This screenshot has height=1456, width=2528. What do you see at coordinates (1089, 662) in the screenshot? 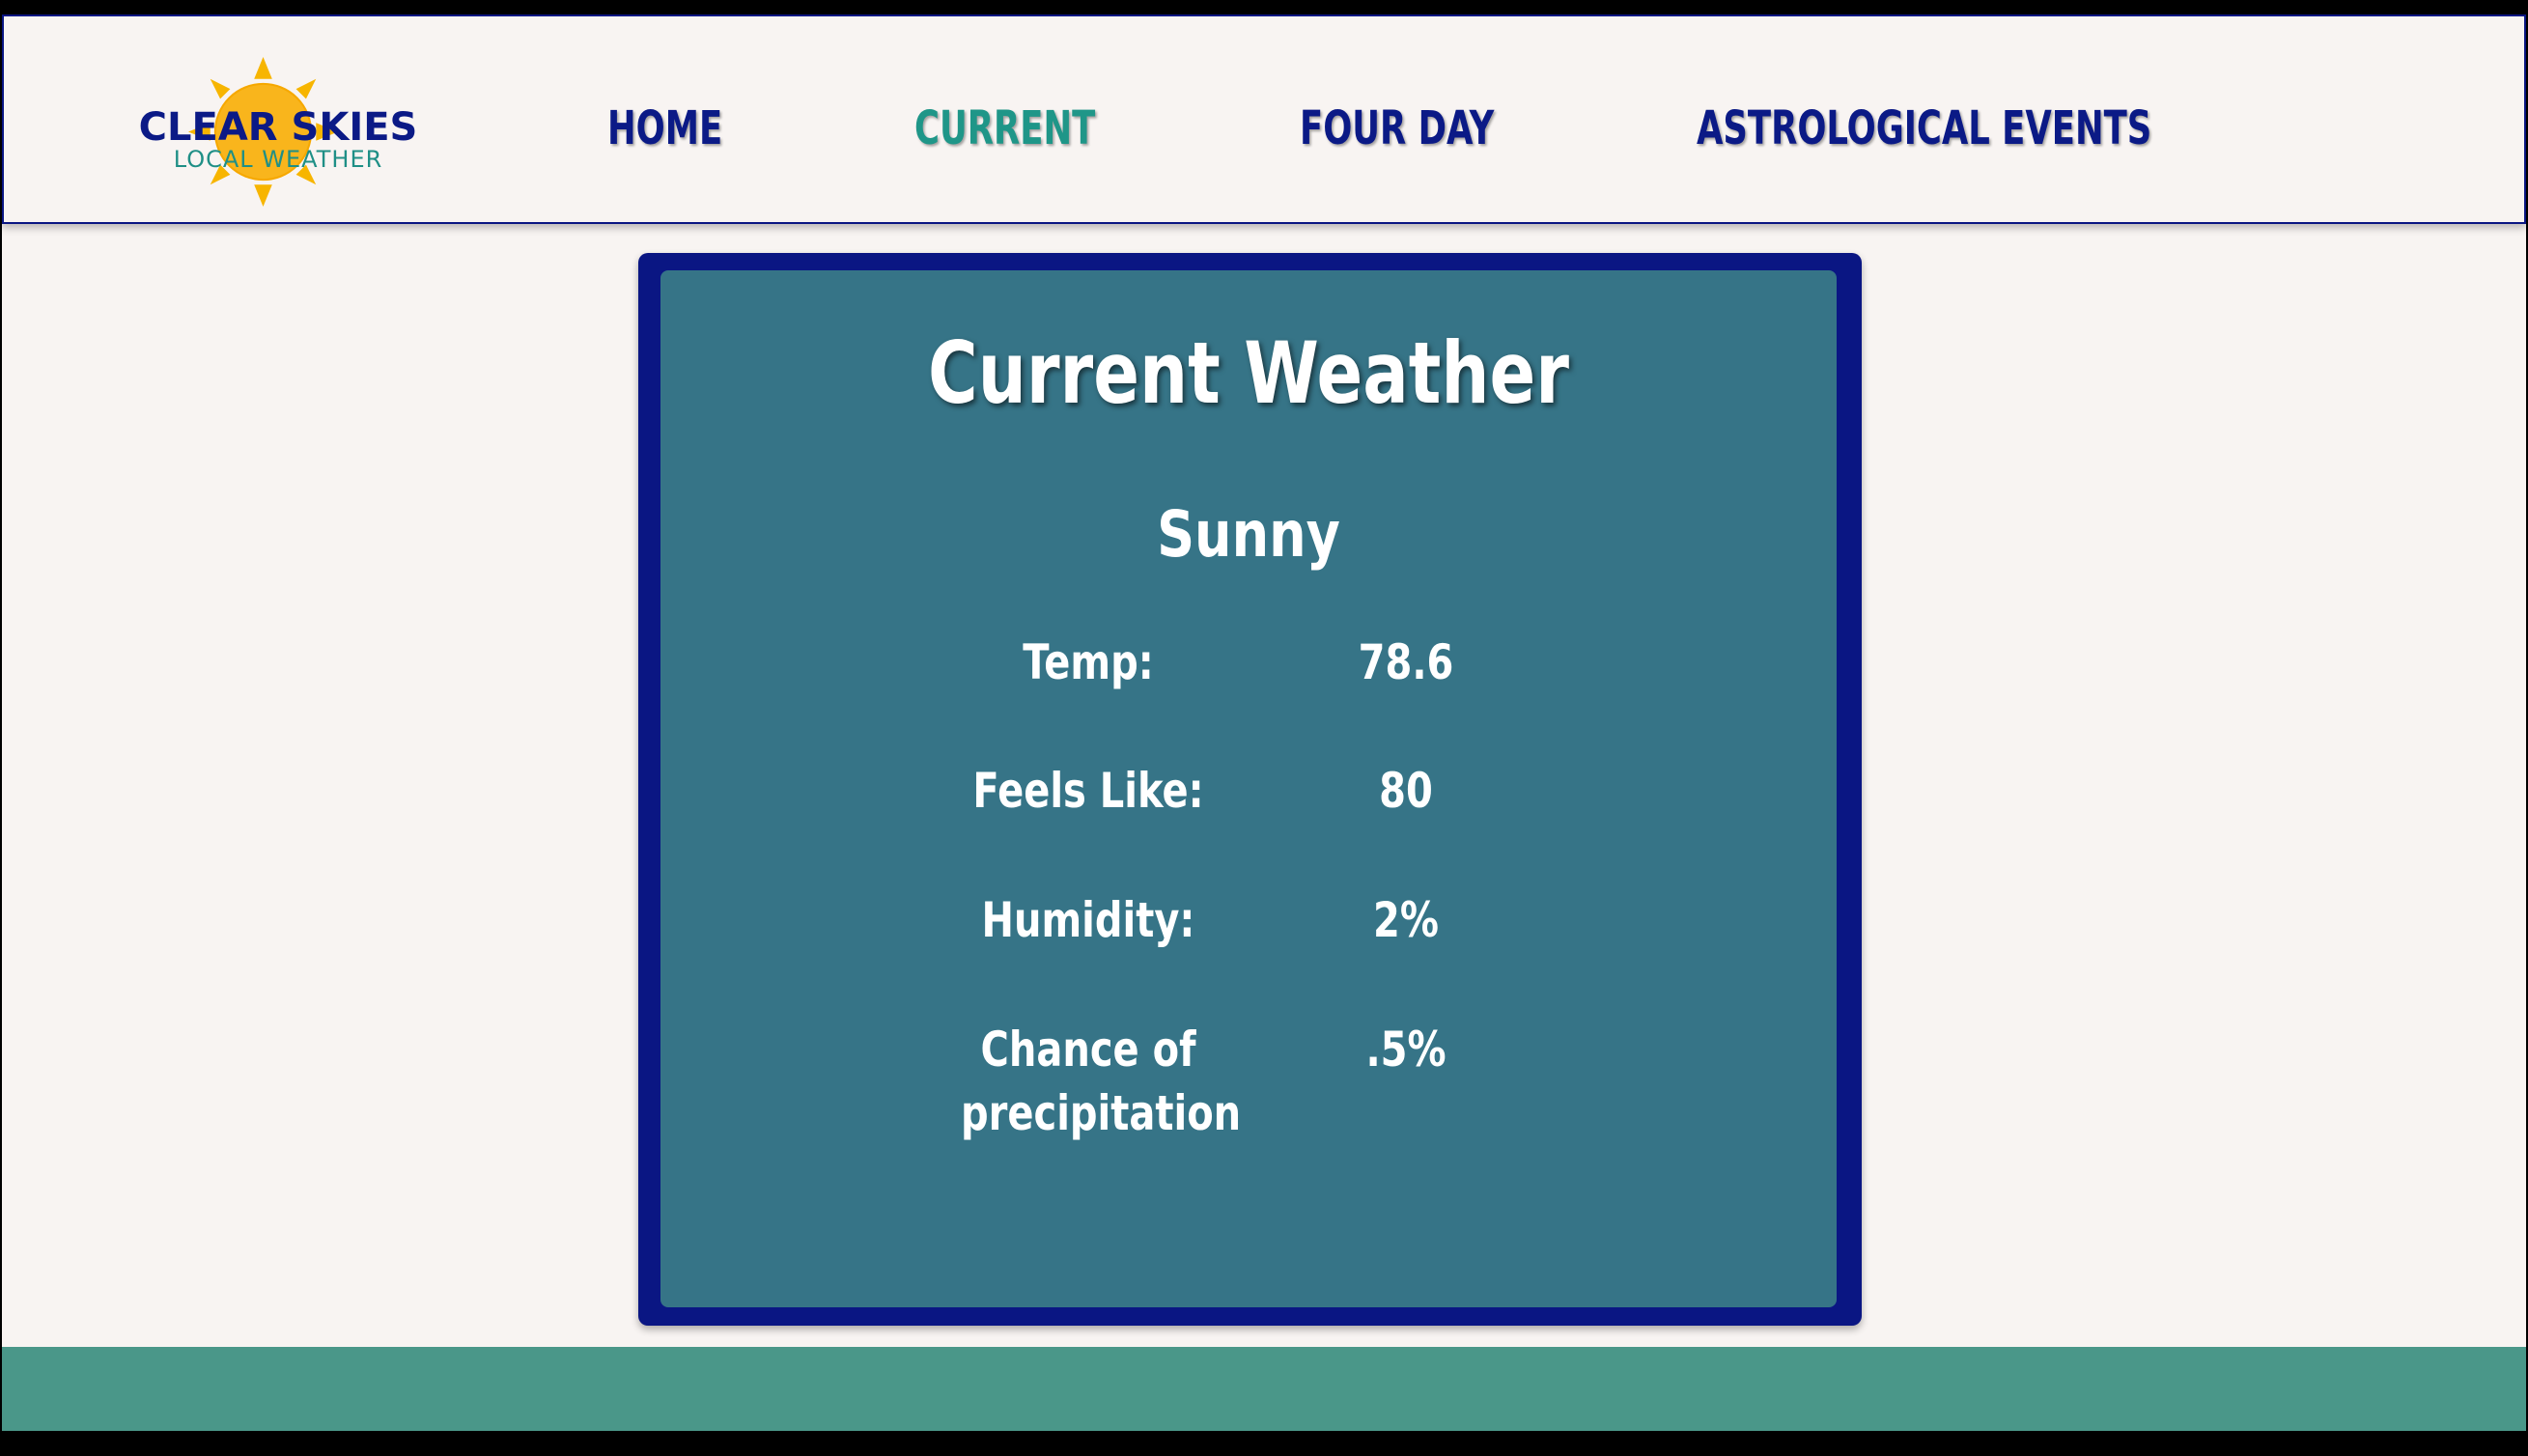
I see `temp-label: Temp:` at bounding box center [1089, 662].